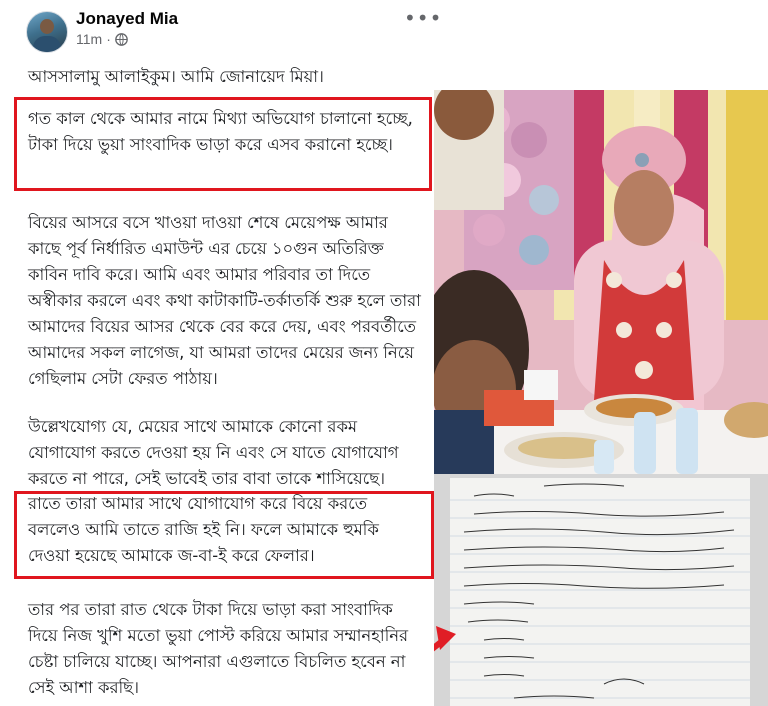  I want to click on author-name: Jonayed Mia, so click(127, 19).